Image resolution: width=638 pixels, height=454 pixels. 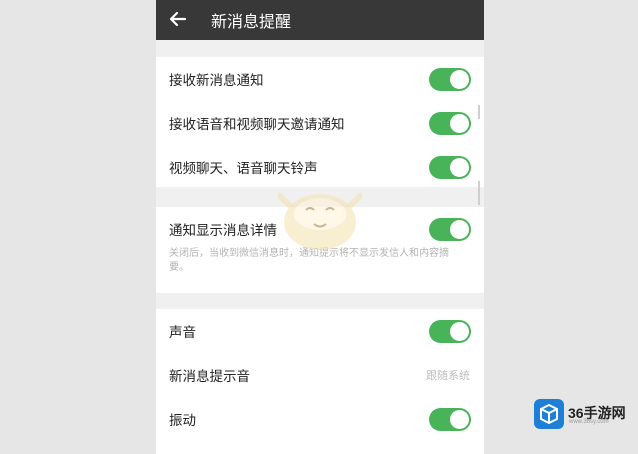 I want to click on brand-url: www.36sy.com, so click(x=589, y=422).